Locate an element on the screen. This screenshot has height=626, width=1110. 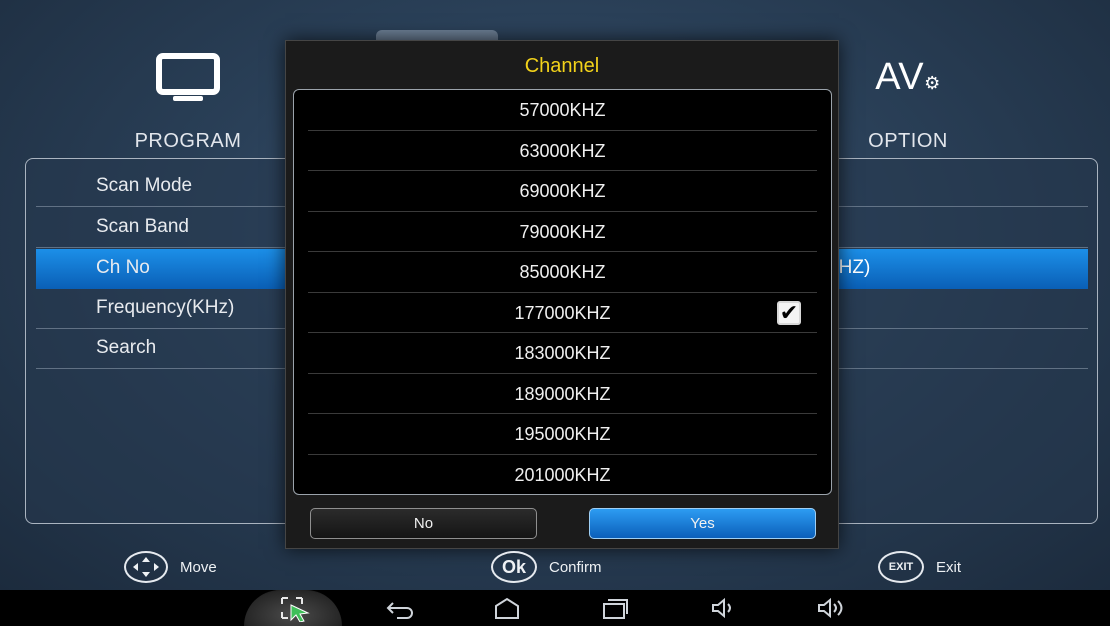
list-item: 85000KHZ is located at coordinates (562, 272).